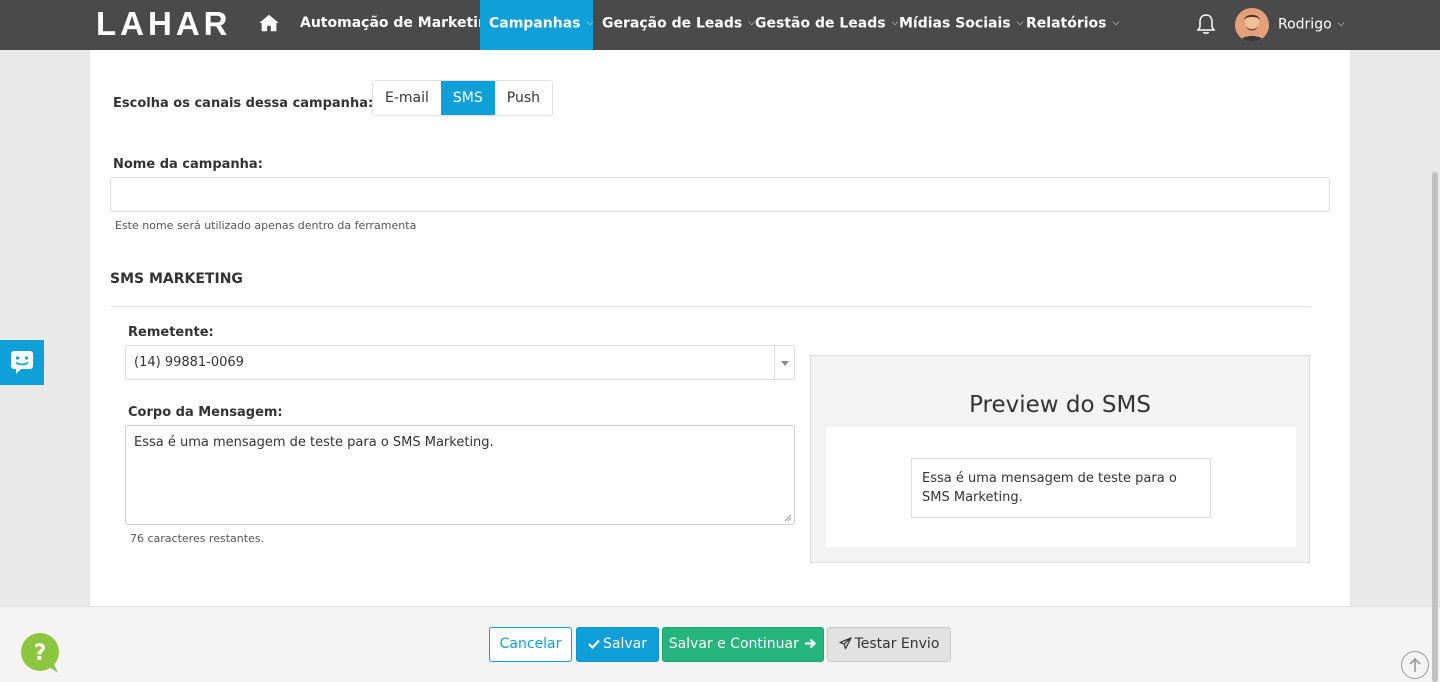  Describe the element at coordinates (845, 643) in the screenshot. I see `paper-plane-icon` at that location.